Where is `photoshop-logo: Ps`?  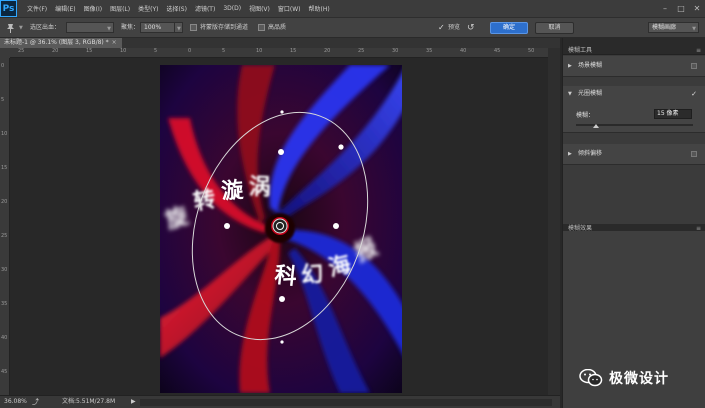
photoshop-logo: Ps is located at coordinates (8, 8).